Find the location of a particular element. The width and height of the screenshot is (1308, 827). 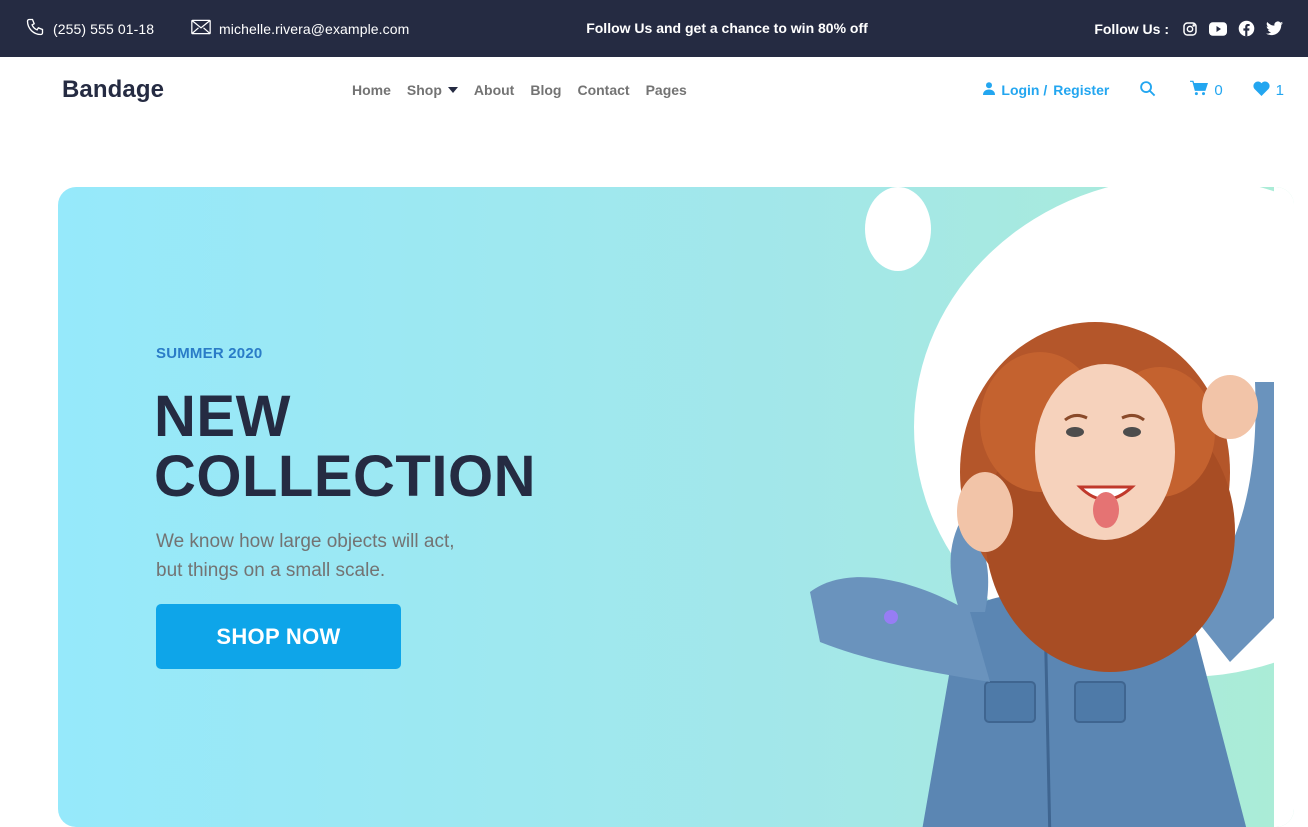

nav-actions: Login / Register 0 1 is located at coordinates (1133, 90).